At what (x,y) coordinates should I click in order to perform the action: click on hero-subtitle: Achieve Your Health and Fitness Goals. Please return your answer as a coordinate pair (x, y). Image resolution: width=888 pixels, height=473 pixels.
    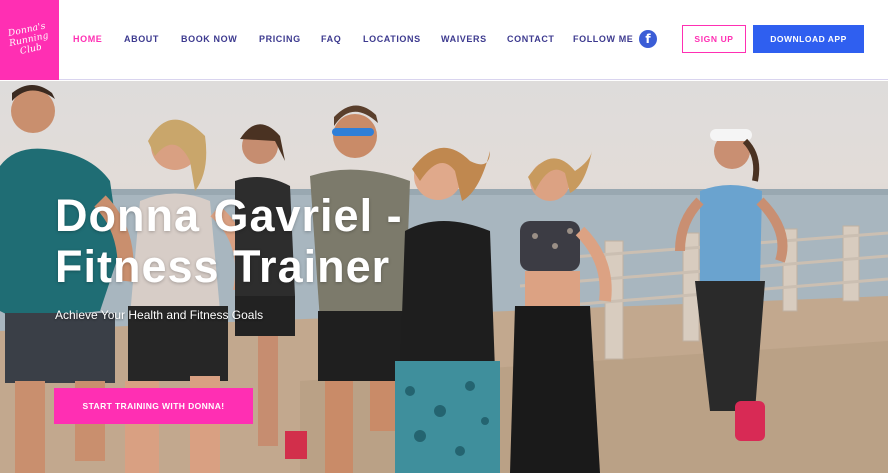
    Looking at the image, I should click on (159, 315).